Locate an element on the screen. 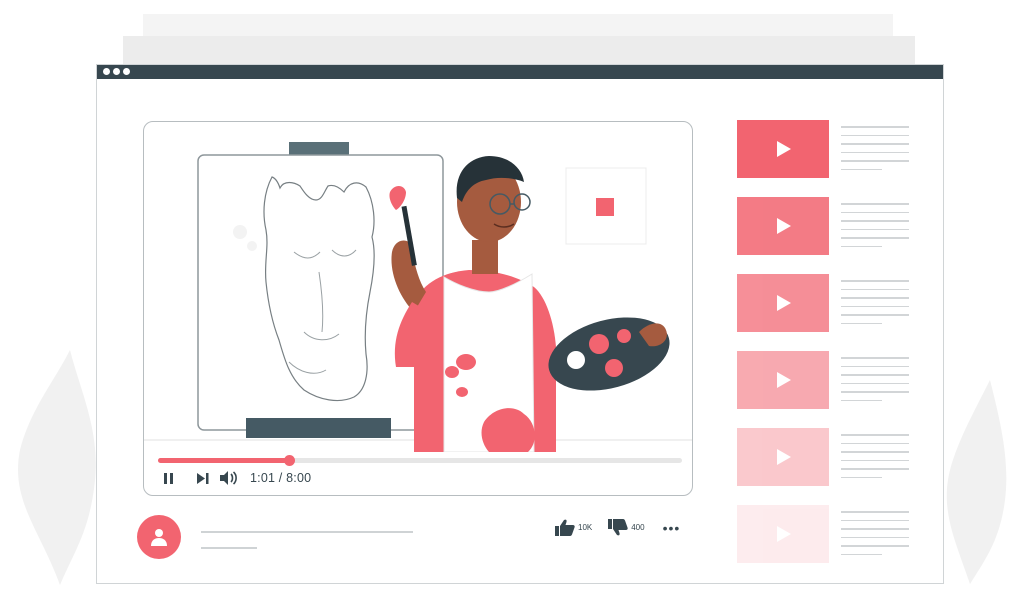 The image size is (1012, 590). minimize-dot is located at coordinates (116, 71).